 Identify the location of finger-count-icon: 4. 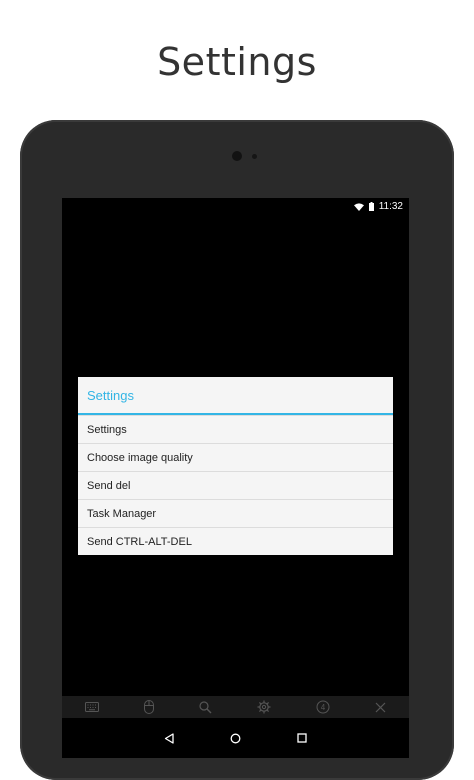
(323, 707).